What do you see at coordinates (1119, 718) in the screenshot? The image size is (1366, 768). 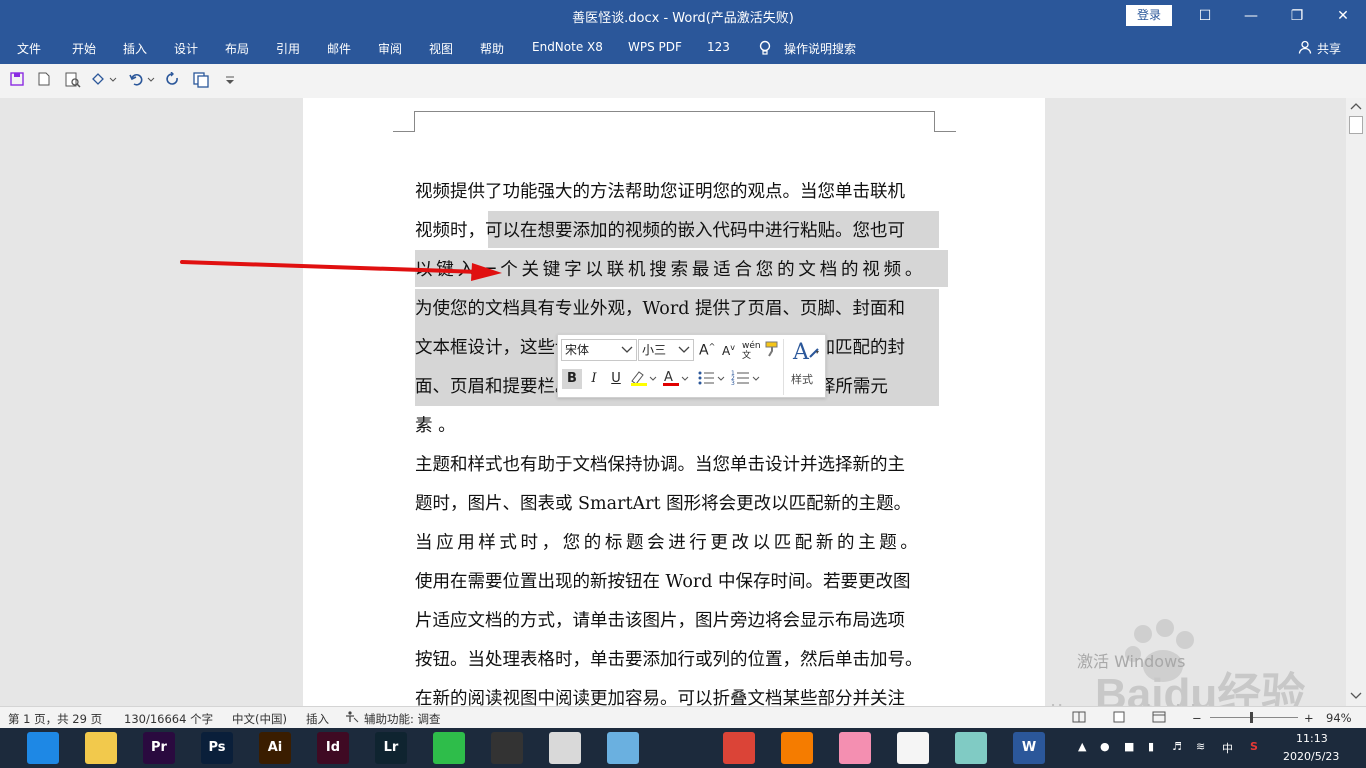 I see `print-layout-icon` at bounding box center [1119, 718].